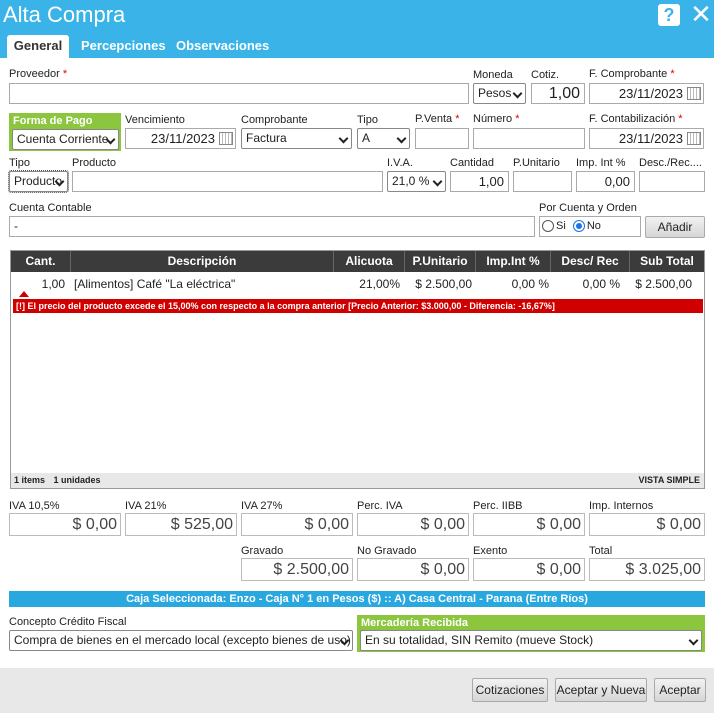 The height and width of the screenshot is (713, 714). Describe the element at coordinates (680, 690) in the screenshot. I see `aceptar-button: Aceptar` at that location.